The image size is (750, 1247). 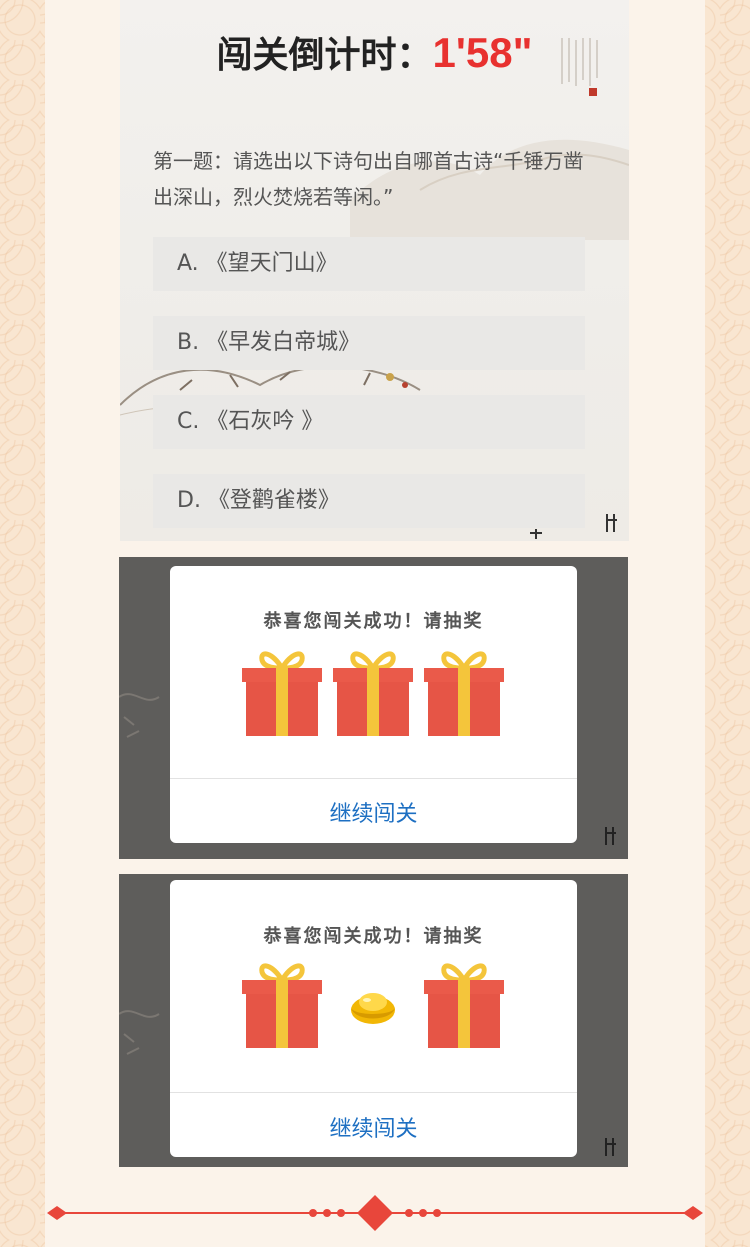 What do you see at coordinates (369, 501) in the screenshot?
I see `option-d: D. 《登鹳雀楼》` at bounding box center [369, 501].